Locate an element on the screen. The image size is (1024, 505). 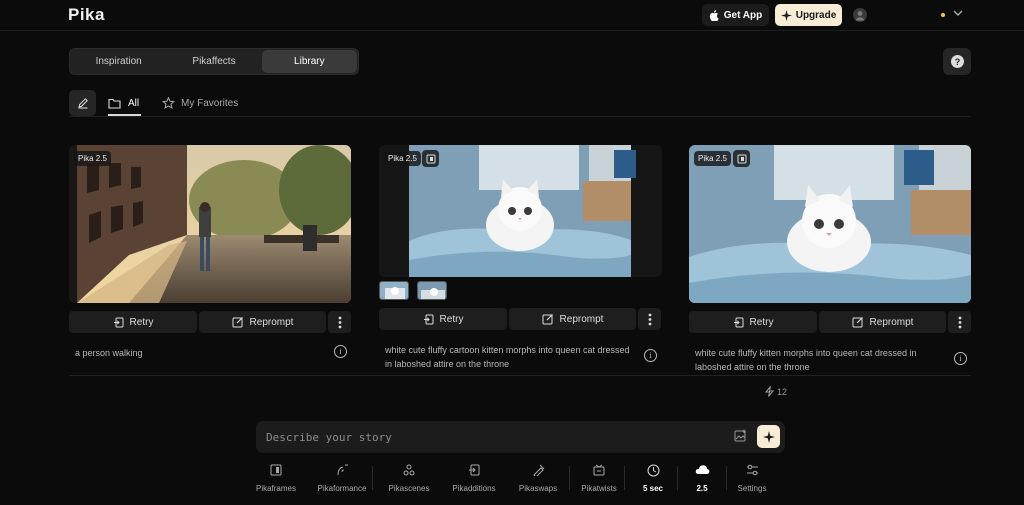
avatar is located at coordinates (860, 15).